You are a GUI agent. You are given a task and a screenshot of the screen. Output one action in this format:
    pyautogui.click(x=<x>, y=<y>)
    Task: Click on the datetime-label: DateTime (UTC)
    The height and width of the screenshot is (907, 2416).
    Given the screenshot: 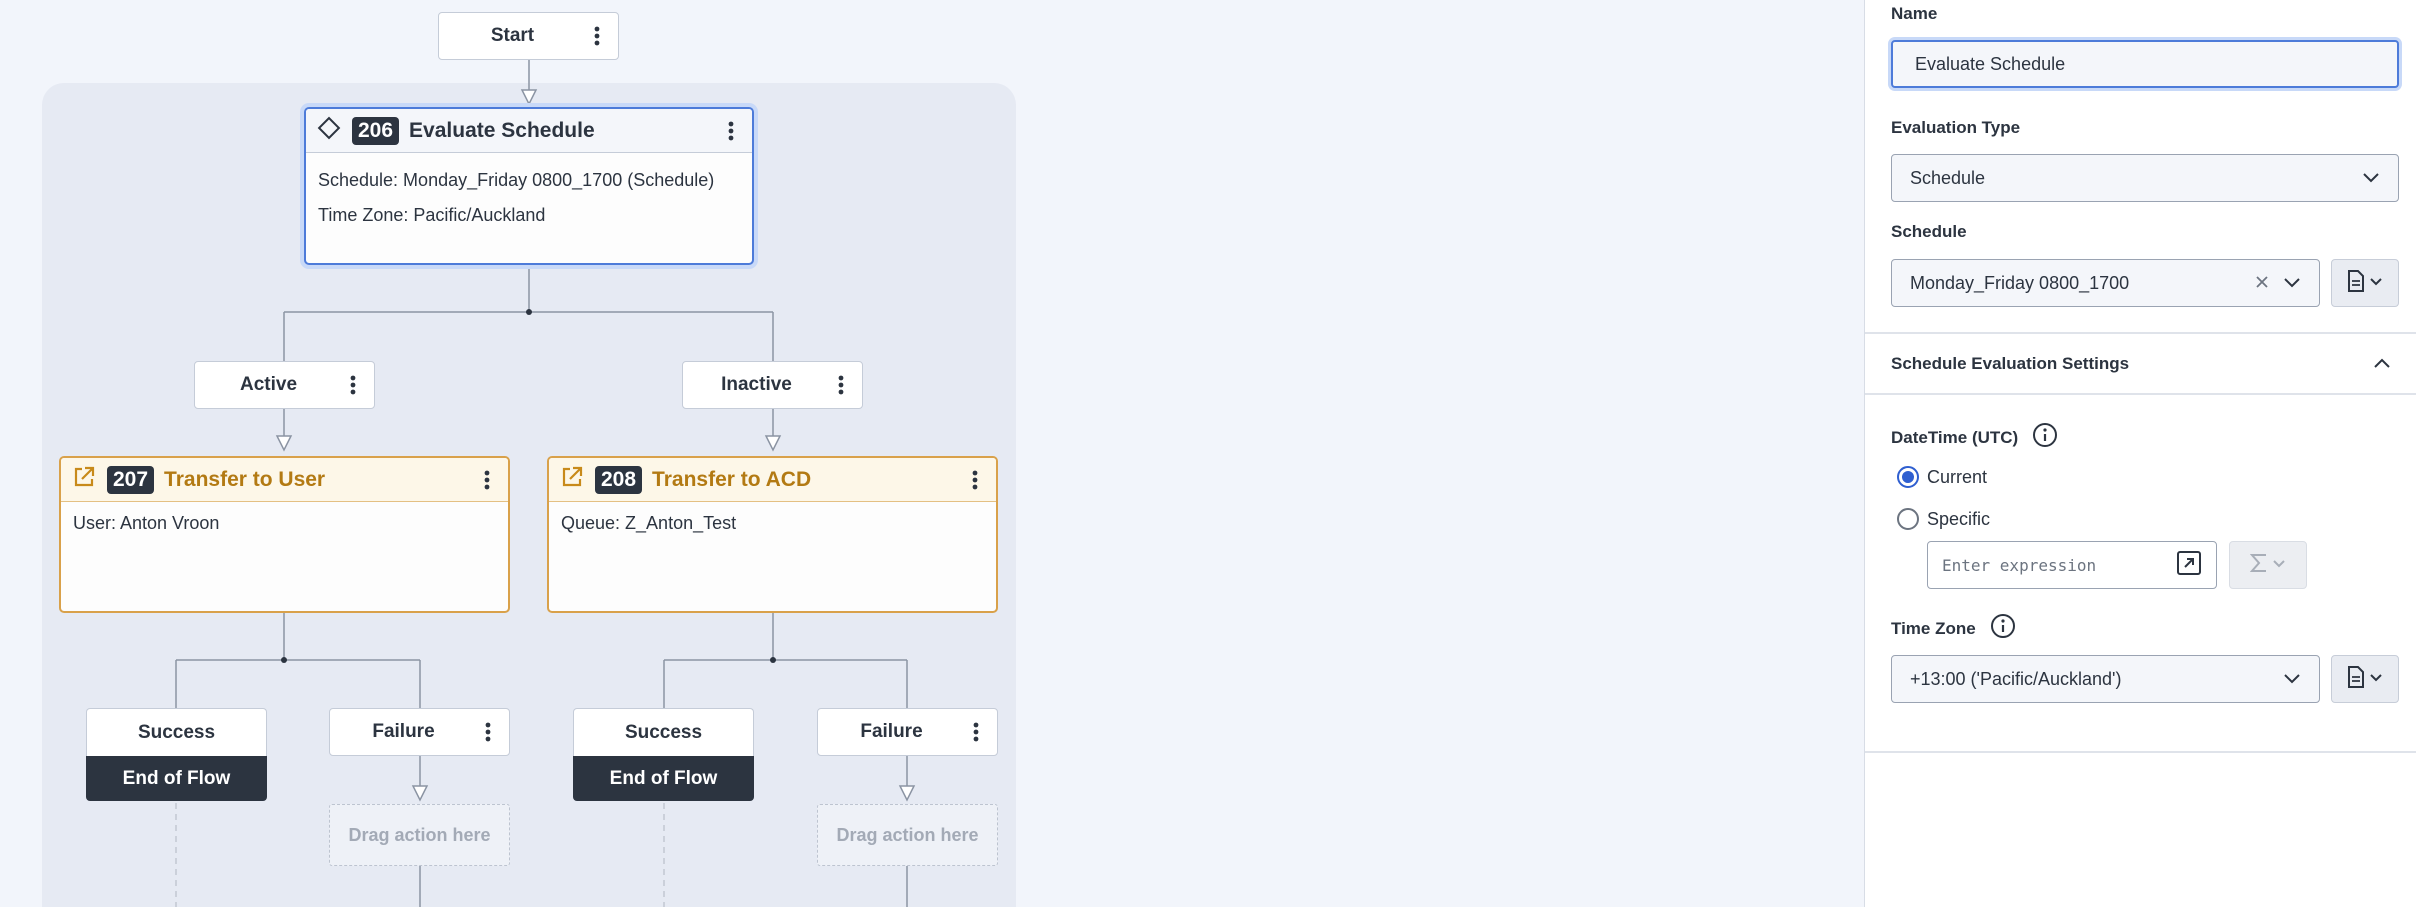 What is the action you would take?
    pyautogui.click(x=1955, y=437)
    